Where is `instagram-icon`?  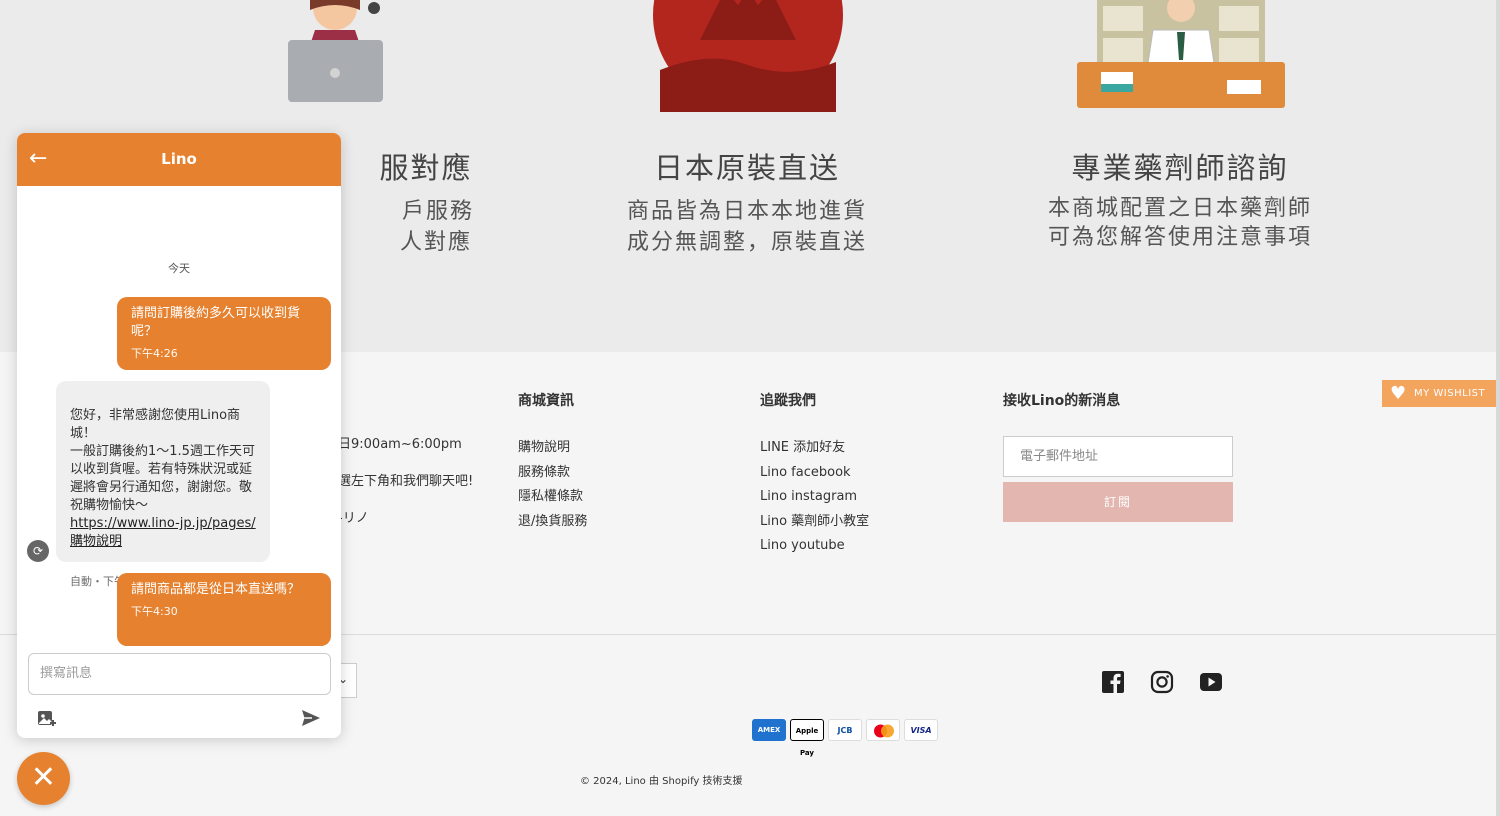
instagram-icon is located at coordinates (1162, 682).